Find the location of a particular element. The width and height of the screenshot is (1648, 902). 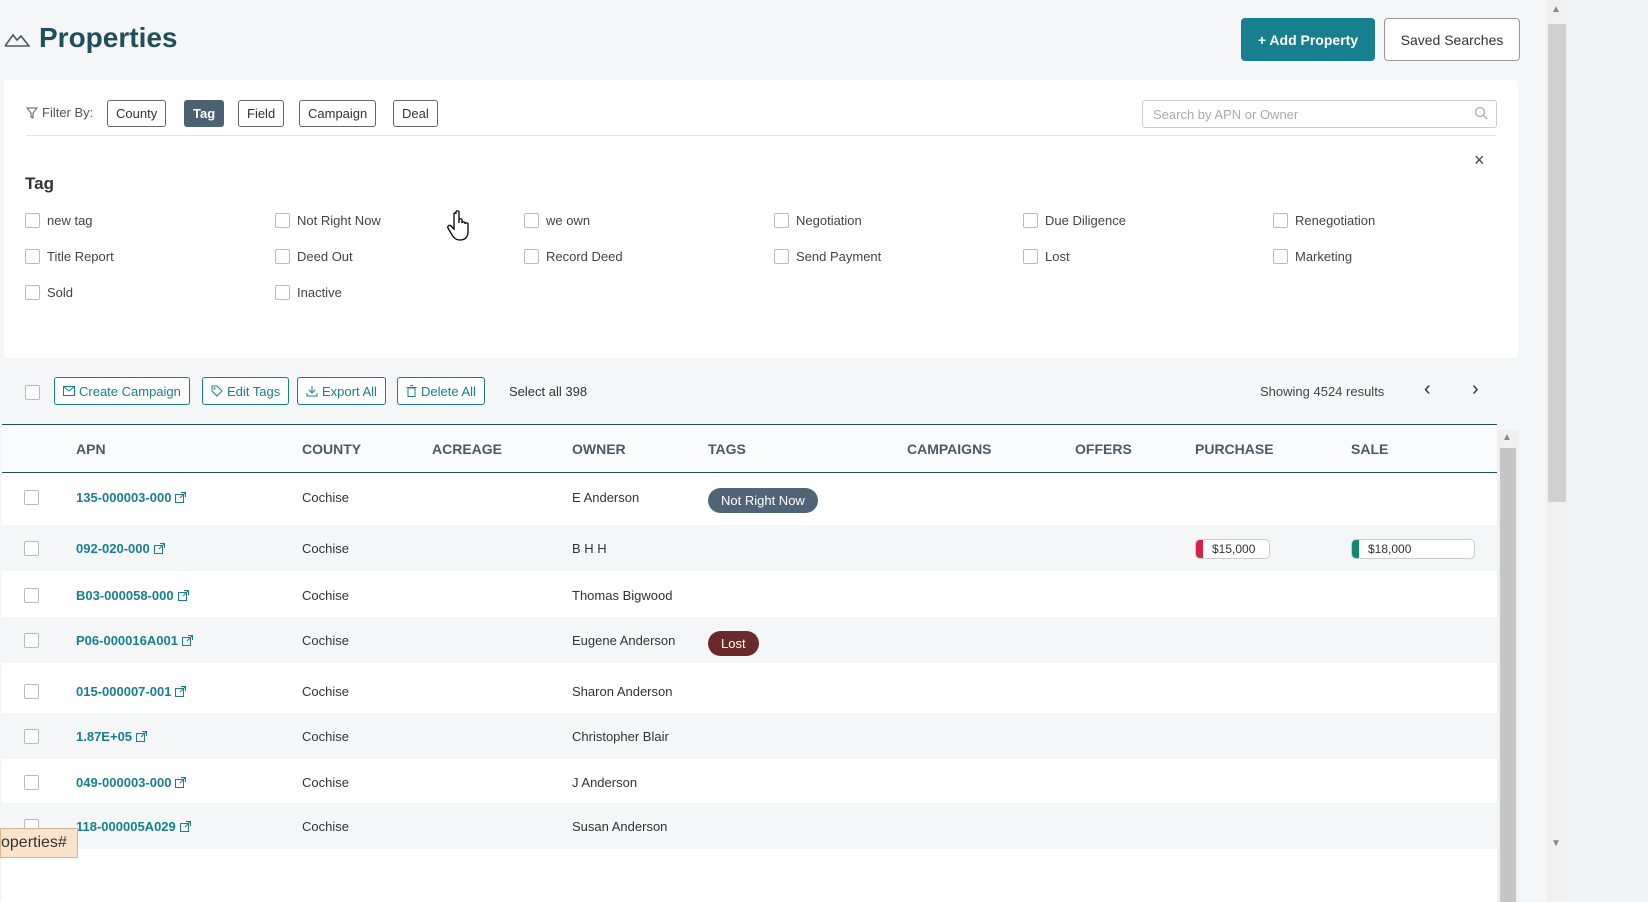

table-row: 015-000007-001 Cochise Sharon Anderson is located at coordinates (749, 691).